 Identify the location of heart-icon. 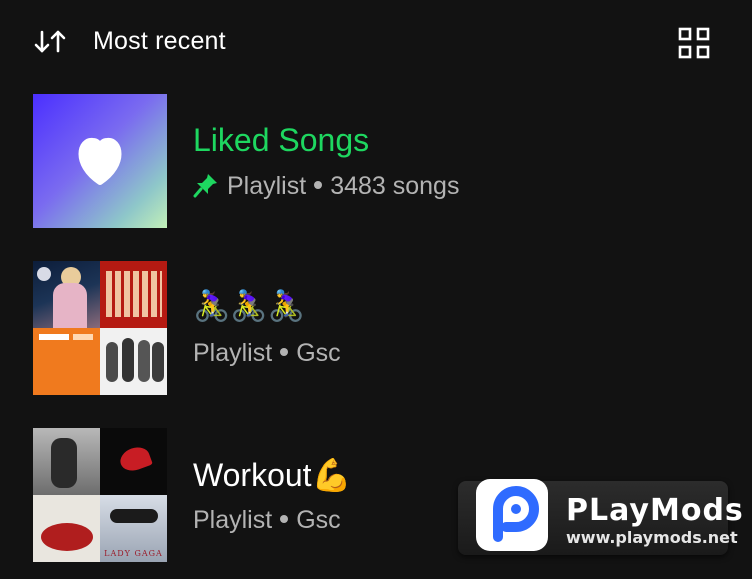
(100, 161).